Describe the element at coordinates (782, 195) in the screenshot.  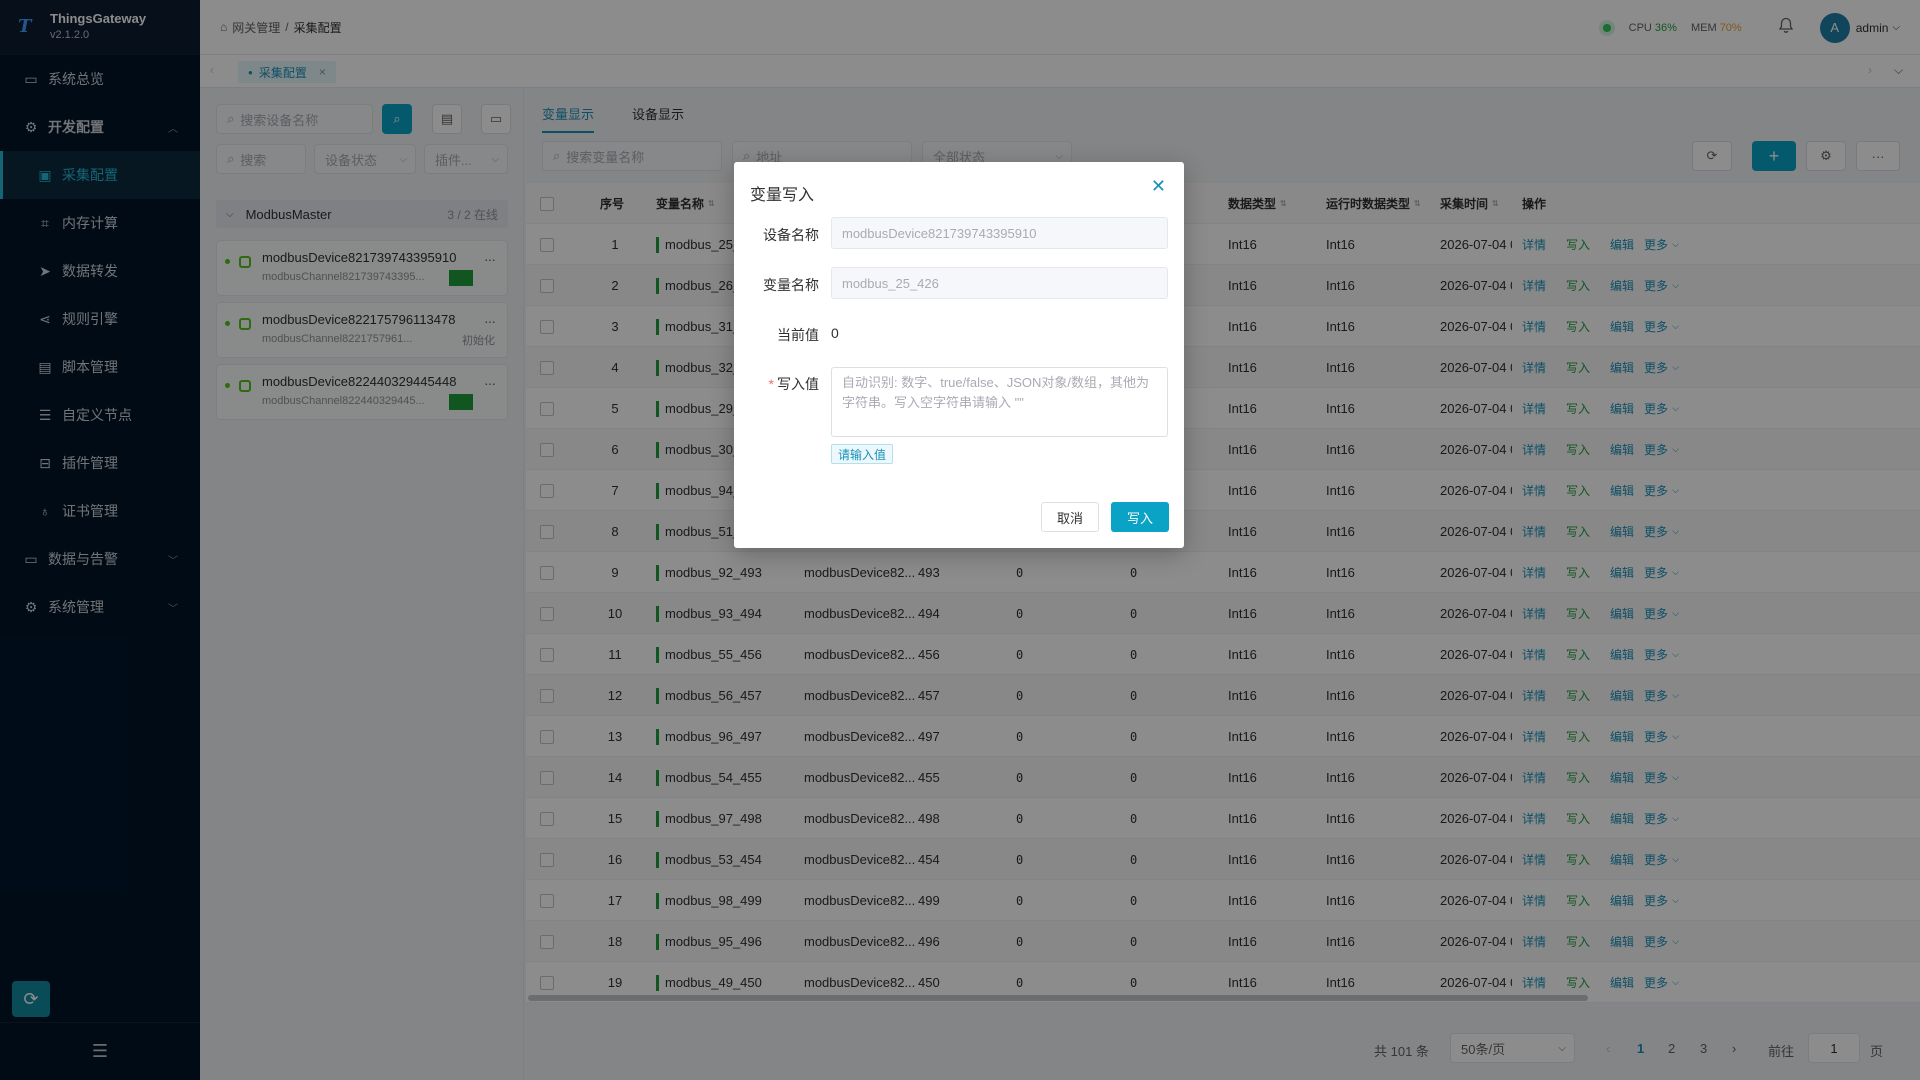
I see `dialog-title: 变量写入` at that location.